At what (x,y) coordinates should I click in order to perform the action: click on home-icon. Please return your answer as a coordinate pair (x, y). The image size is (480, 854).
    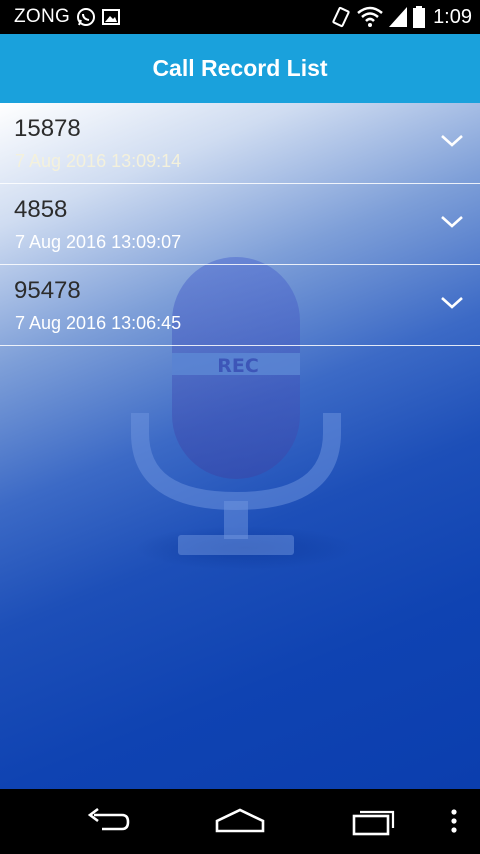
    Looking at the image, I should click on (240, 820).